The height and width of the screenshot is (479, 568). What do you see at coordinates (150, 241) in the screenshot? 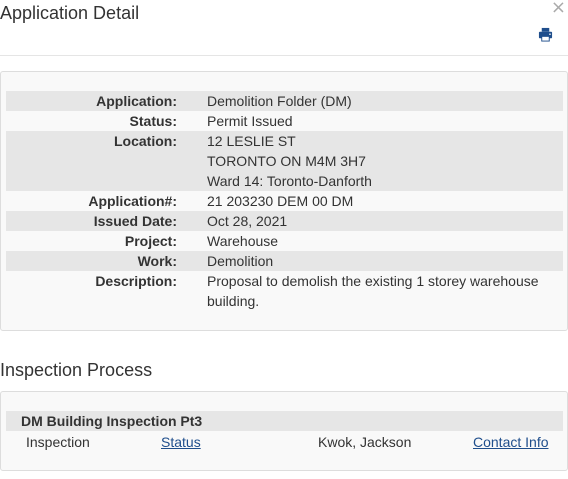
I see `detail-label: Project:` at bounding box center [150, 241].